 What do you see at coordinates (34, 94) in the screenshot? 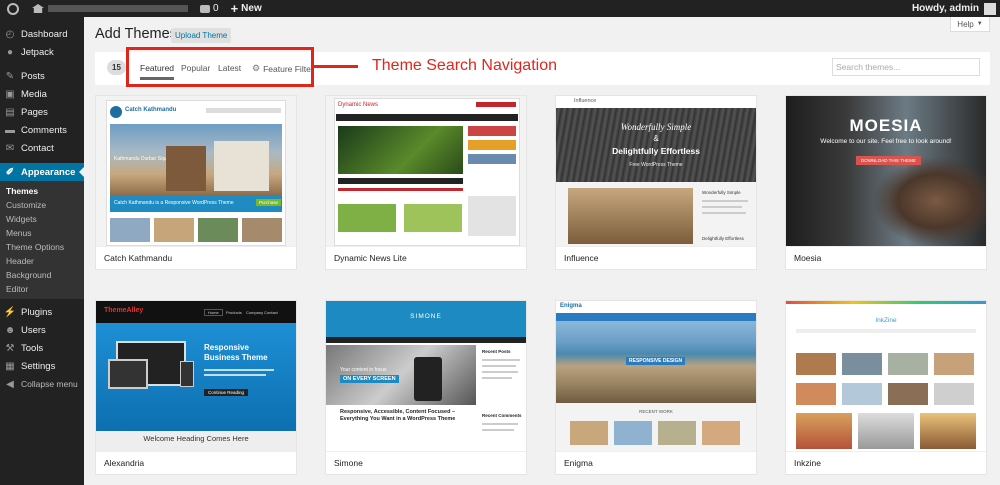
I see `menu-label: Media` at bounding box center [34, 94].